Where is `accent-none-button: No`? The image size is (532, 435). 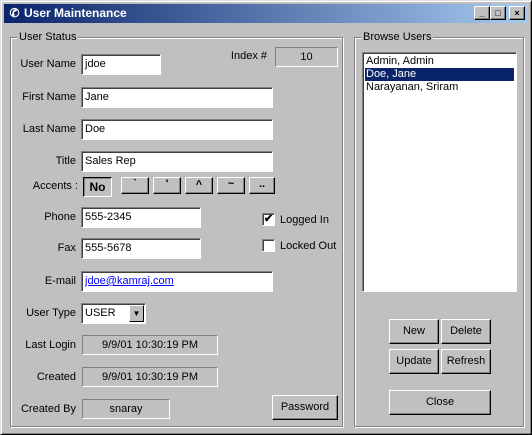 accent-none-button: No is located at coordinates (97, 187).